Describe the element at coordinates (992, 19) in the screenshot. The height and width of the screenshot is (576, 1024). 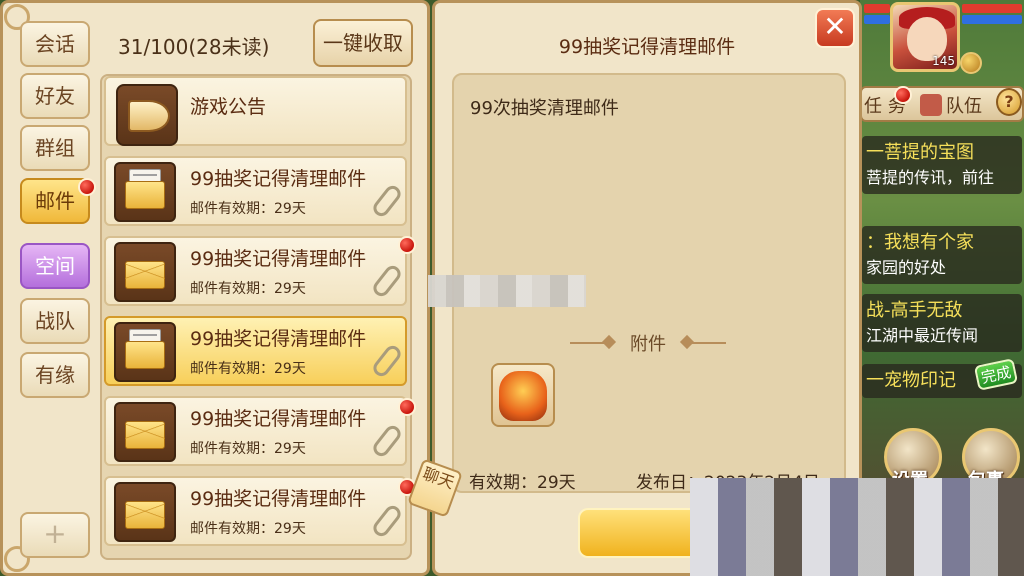
I see `pet-mp-bar` at that location.